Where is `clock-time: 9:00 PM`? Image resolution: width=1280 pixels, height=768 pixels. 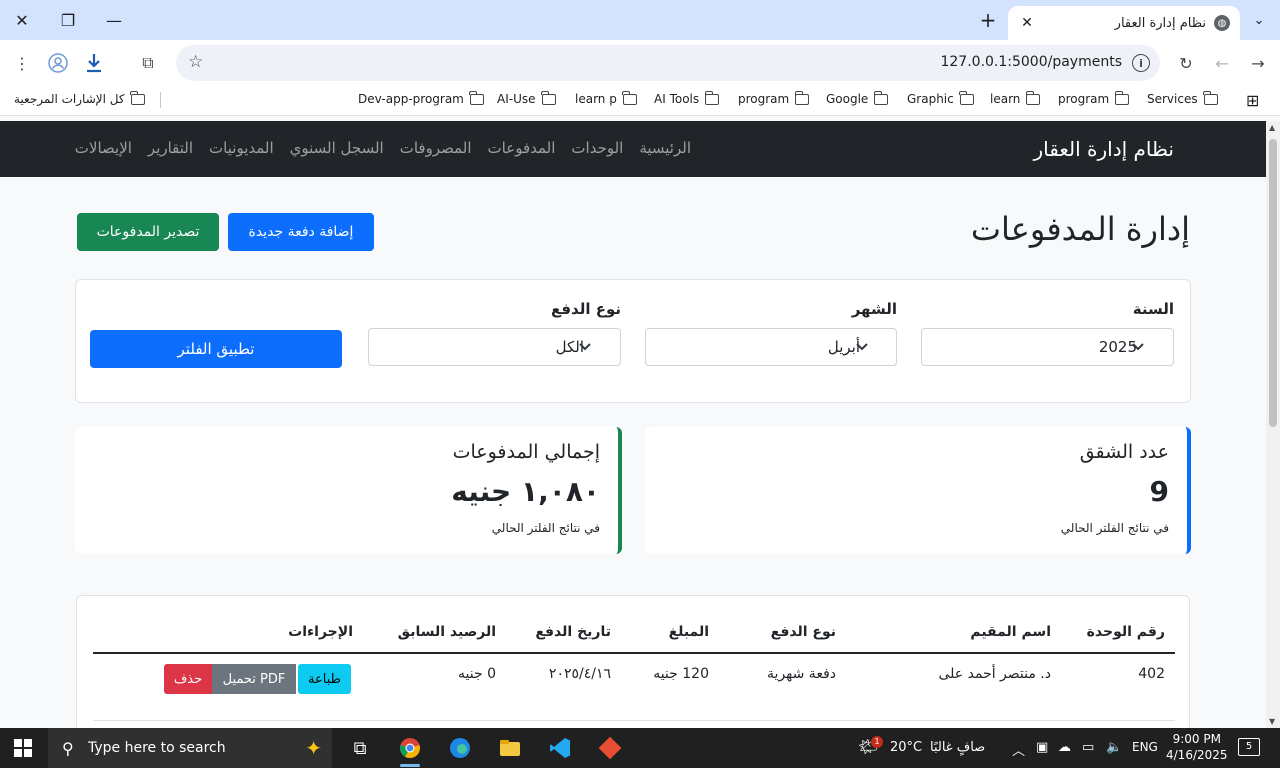 clock-time: 9:00 PM is located at coordinates (1196, 739).